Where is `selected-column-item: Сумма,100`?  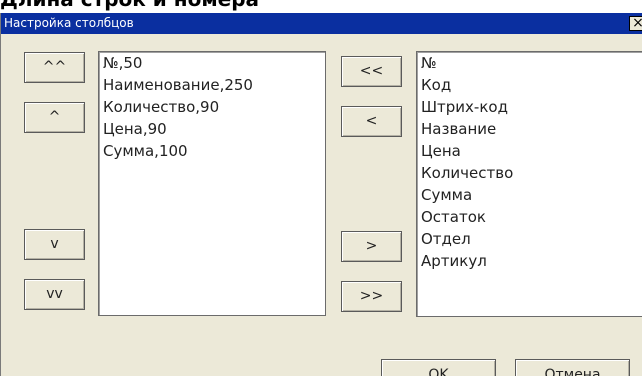
selected-column-item: Сумма,100 is located at coordinates (212, 151).